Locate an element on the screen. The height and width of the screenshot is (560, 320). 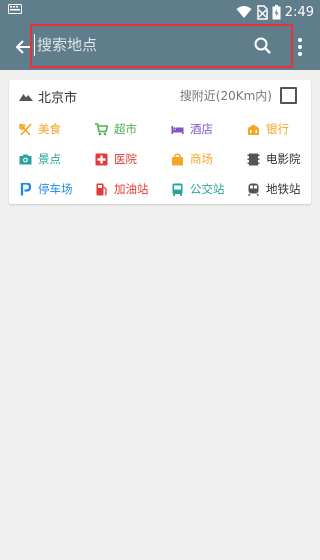
category-label: 景点 is located at coordinates (49, 159).